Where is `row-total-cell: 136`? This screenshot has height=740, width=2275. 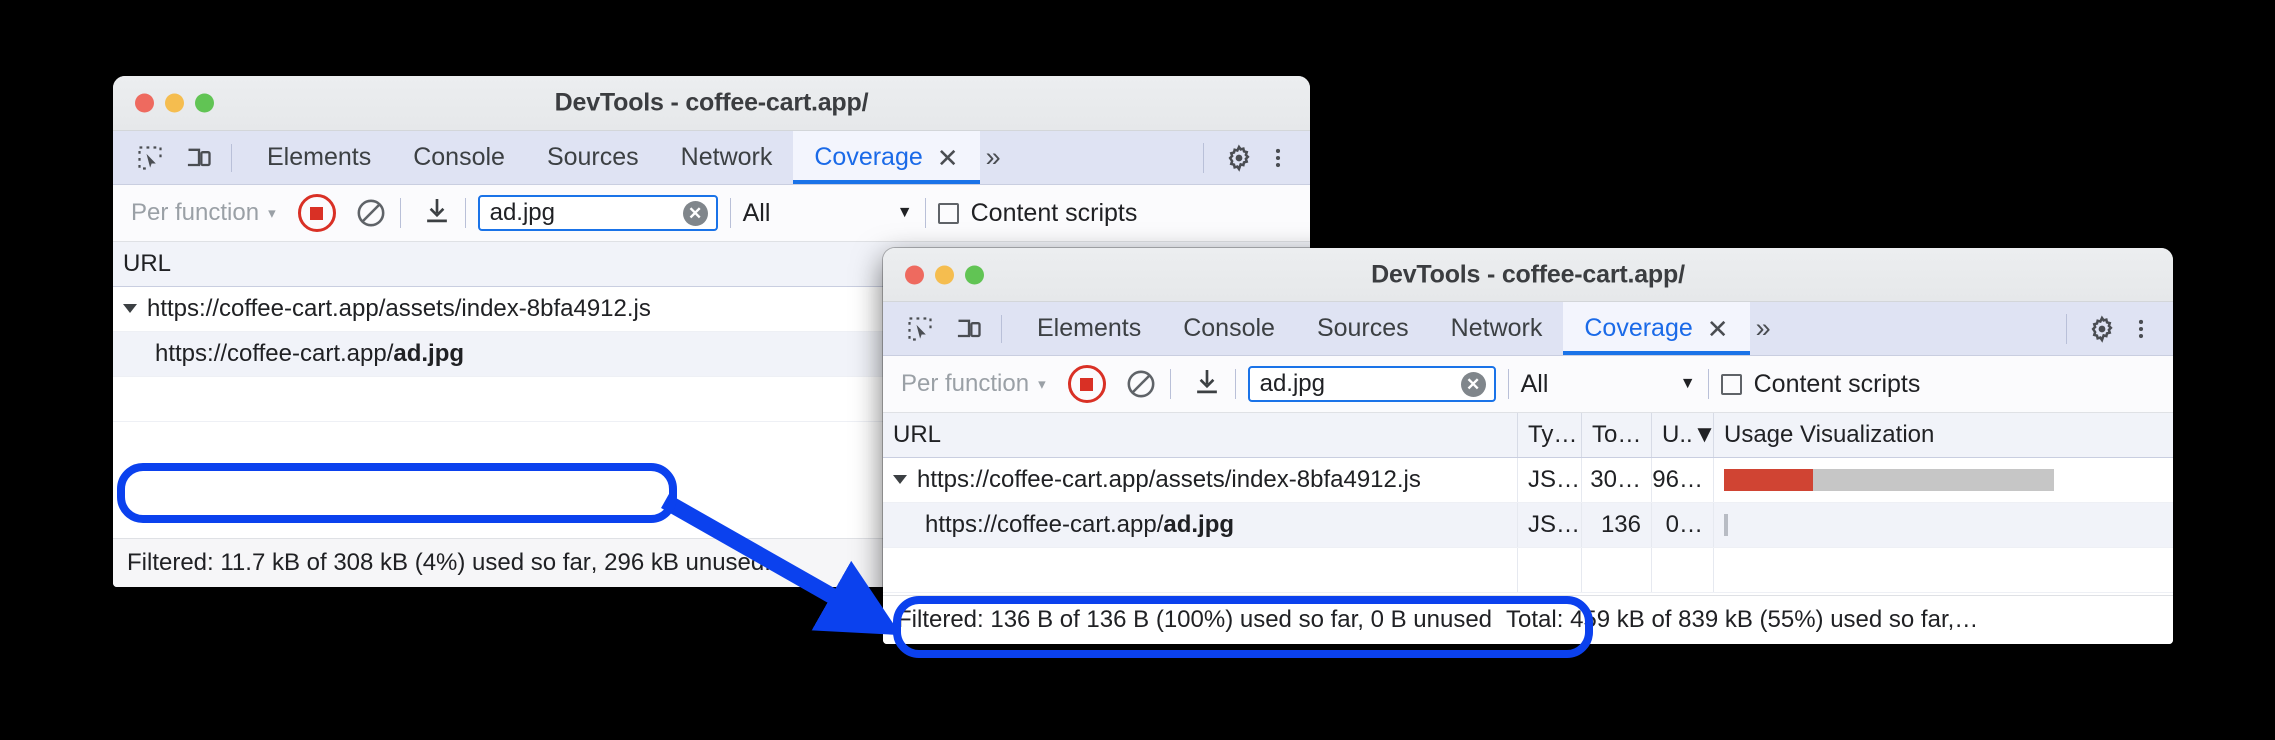
row-total-cell: 136 is located at coordinates (1617, 525).